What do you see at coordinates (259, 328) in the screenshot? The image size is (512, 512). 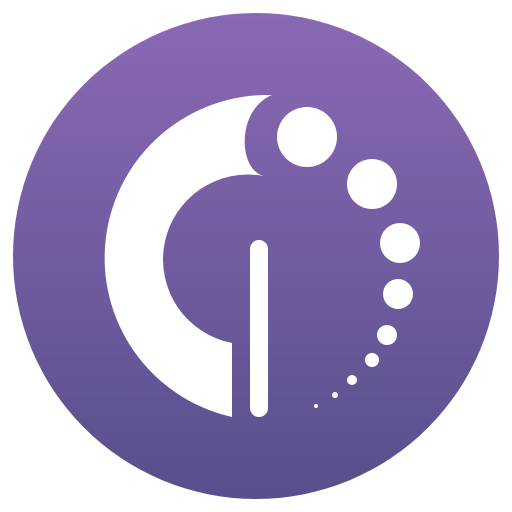 I see `logo-stem-bar` at bounding box center [259, 328].